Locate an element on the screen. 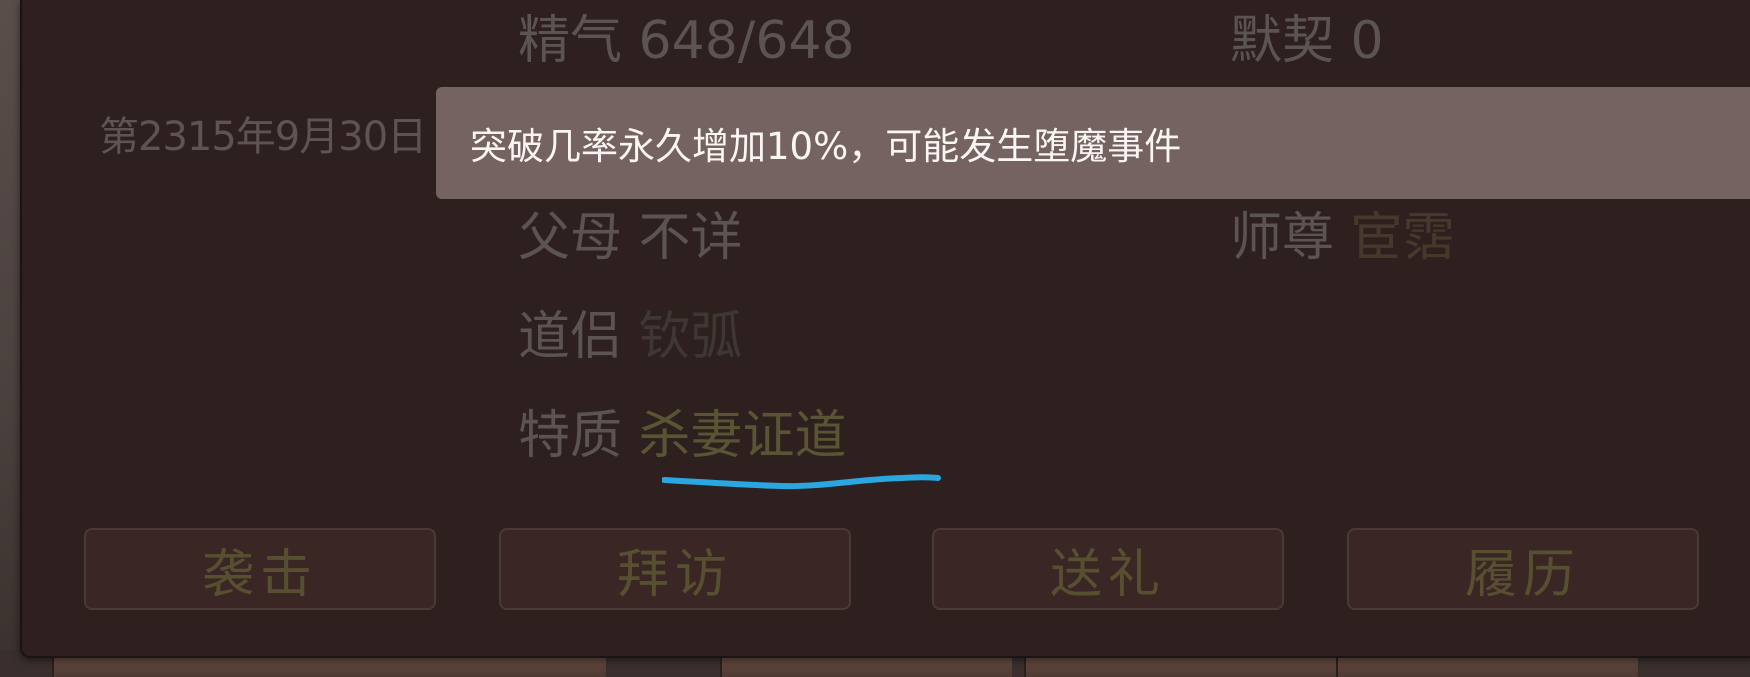 This screenshot has height=677, width=1750. stat-trait-label: 特质 is located at coordinates (570, 436).